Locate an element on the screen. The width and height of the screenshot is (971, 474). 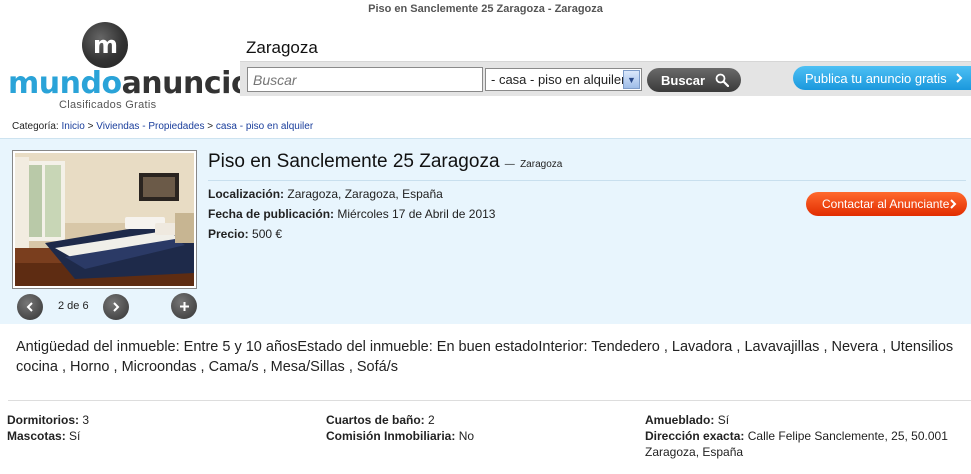
commission-label: Comisión Inmobiliaria: is located at coordinates (391, 436).